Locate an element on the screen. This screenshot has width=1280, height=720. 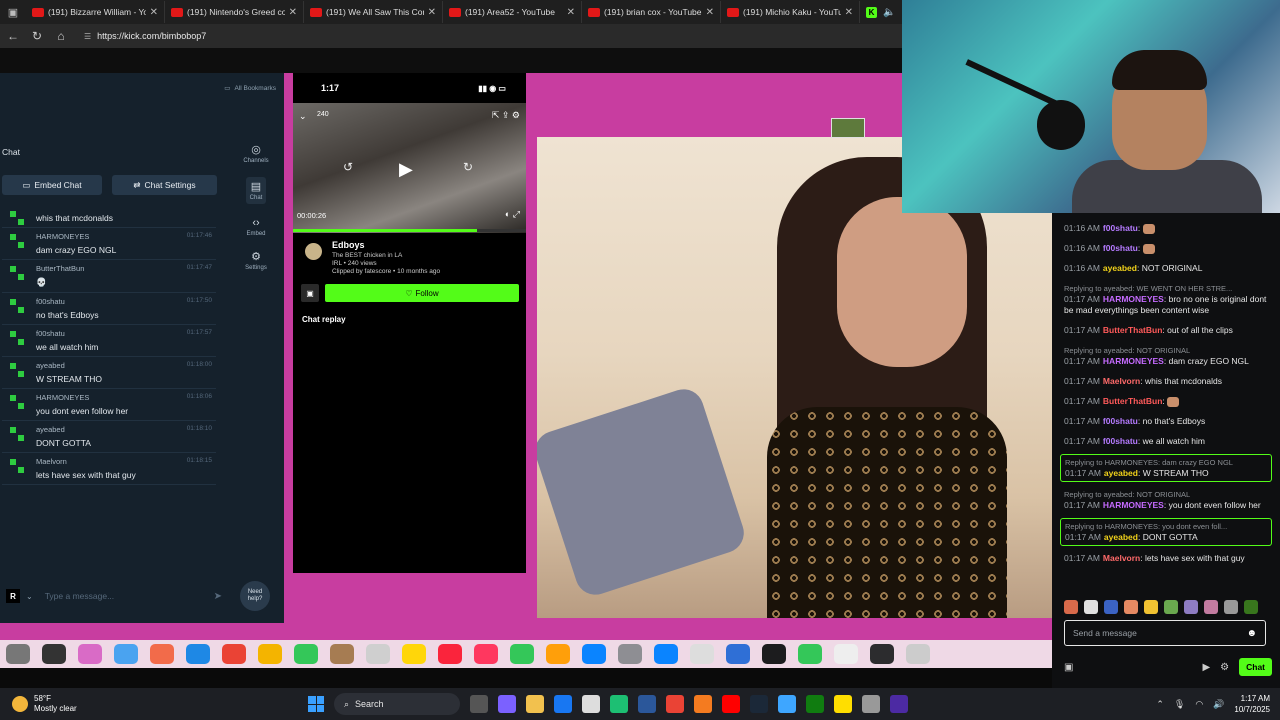
side-nav-embed: ‹› Embed is located at coordinates (255, 227).